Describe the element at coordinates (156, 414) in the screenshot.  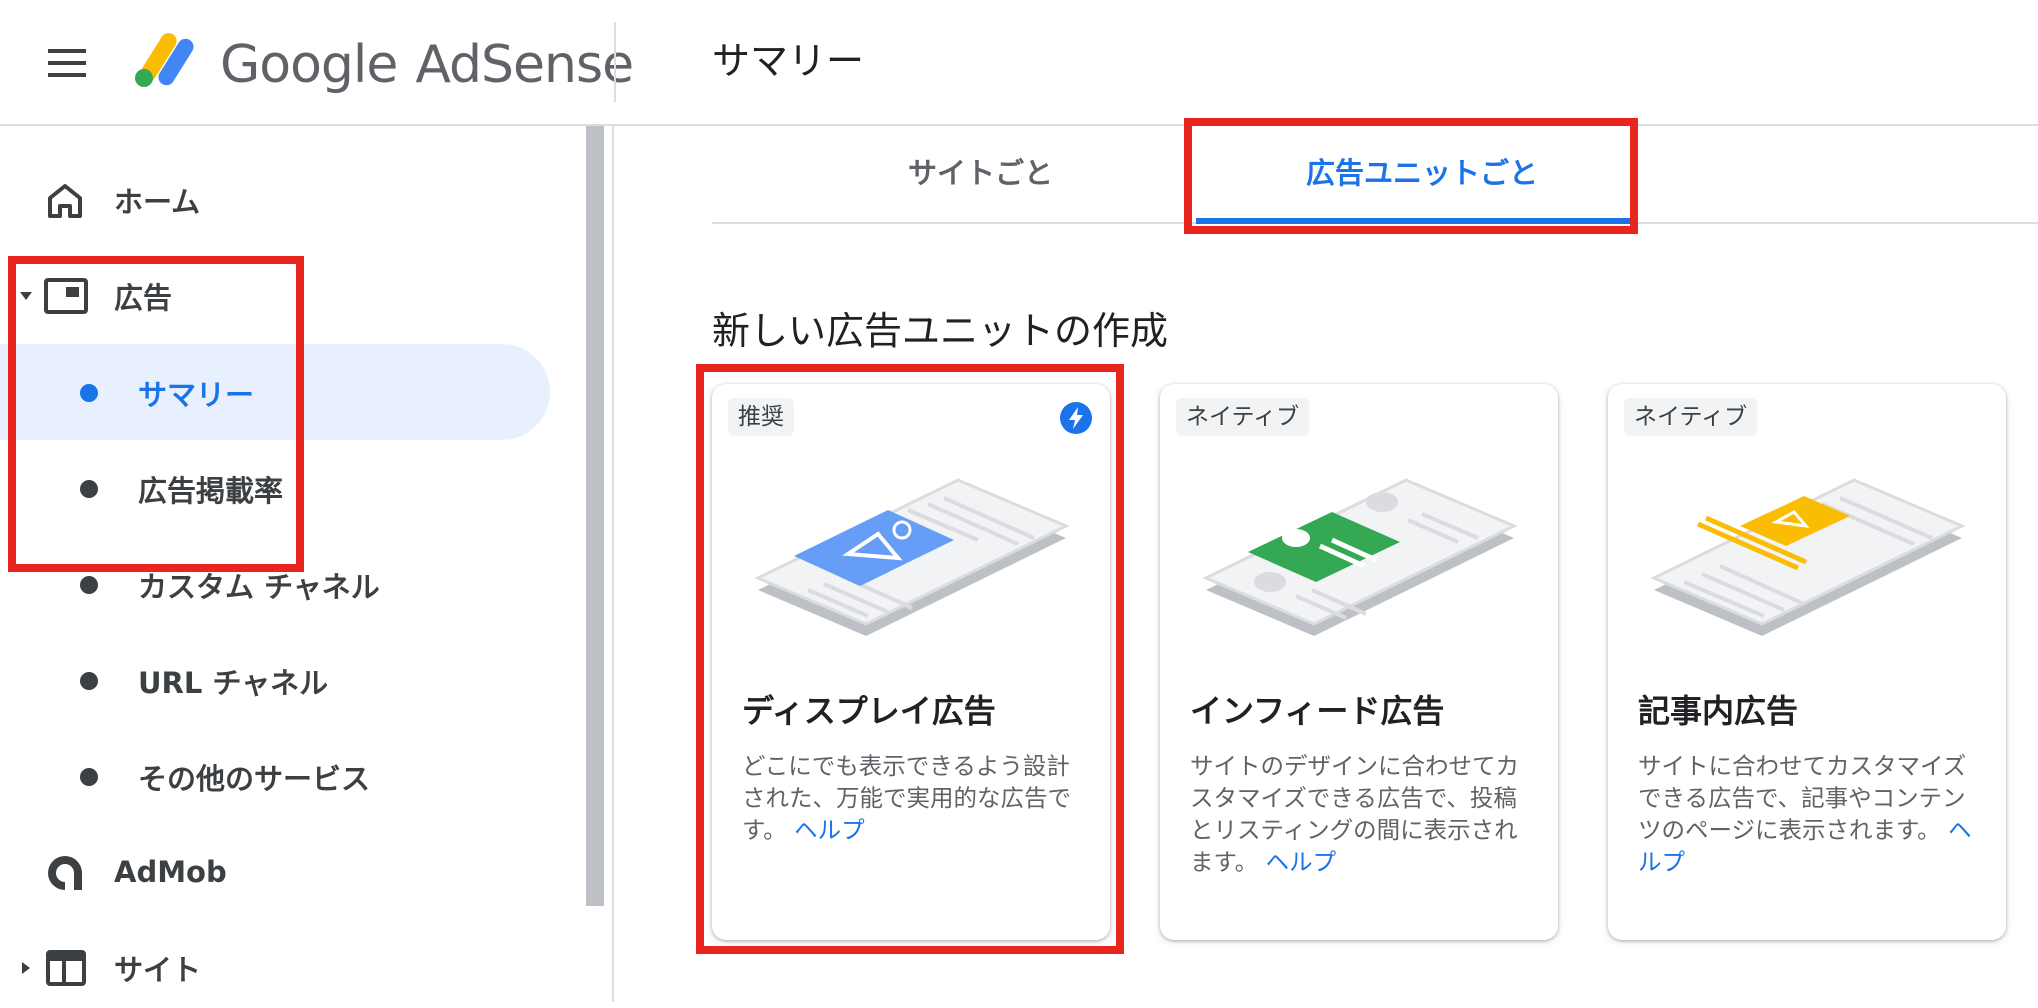
I see `highlight-annotation-ads` at that location.